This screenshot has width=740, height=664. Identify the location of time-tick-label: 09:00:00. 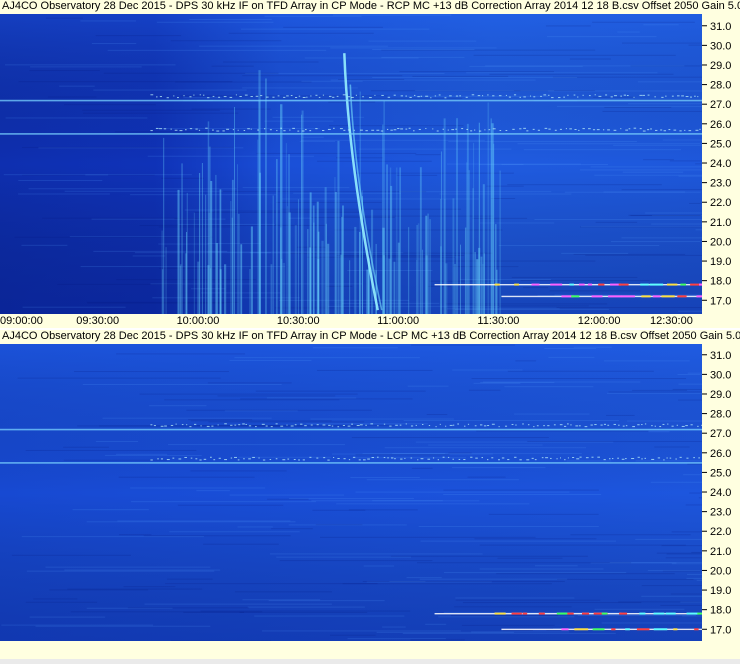
(21, 321).